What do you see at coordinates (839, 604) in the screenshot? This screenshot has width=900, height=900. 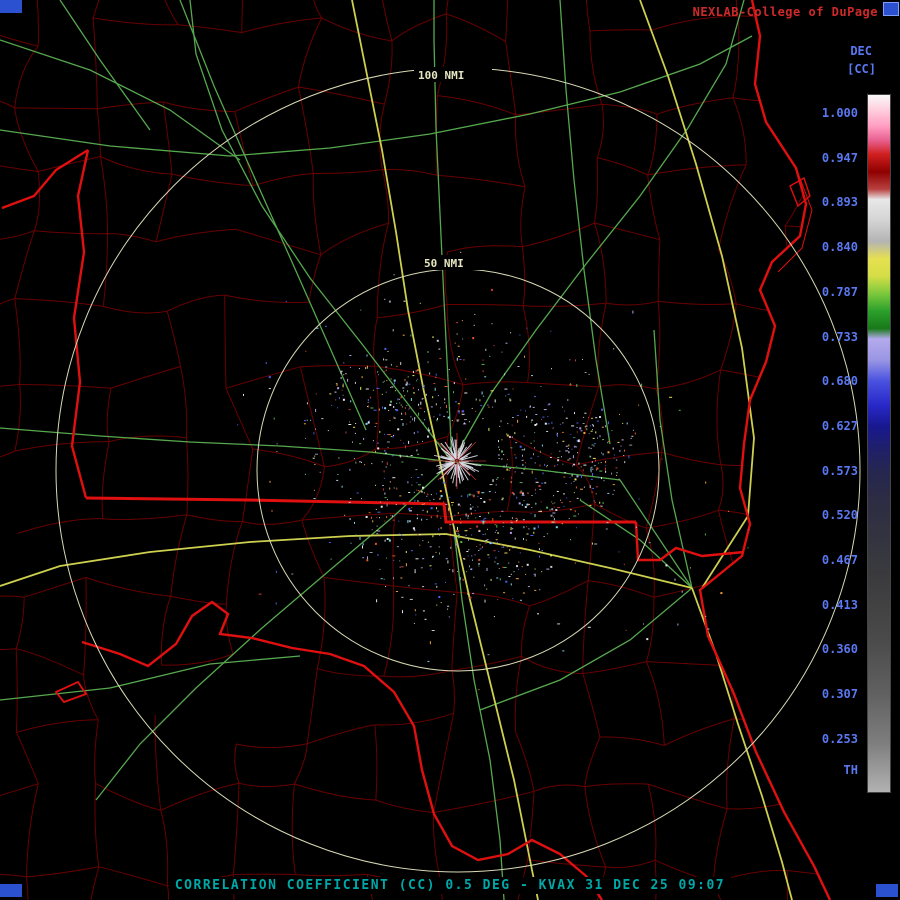 I see `colorbar-tick-label: 0.413` at bounding box center [839, 604].